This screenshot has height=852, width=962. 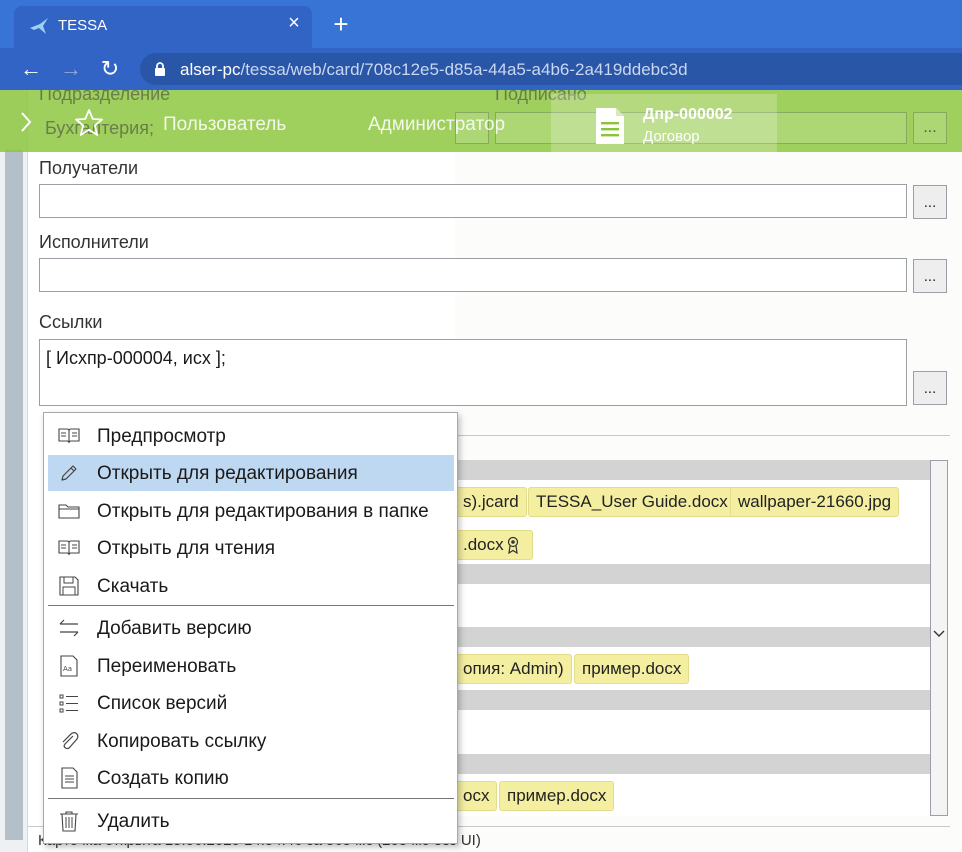 What do you see at coordinates (251, 666) in the screenshot?
I see `menu-item-rename: Aa Переименовать` at bounding box center [251, 666].